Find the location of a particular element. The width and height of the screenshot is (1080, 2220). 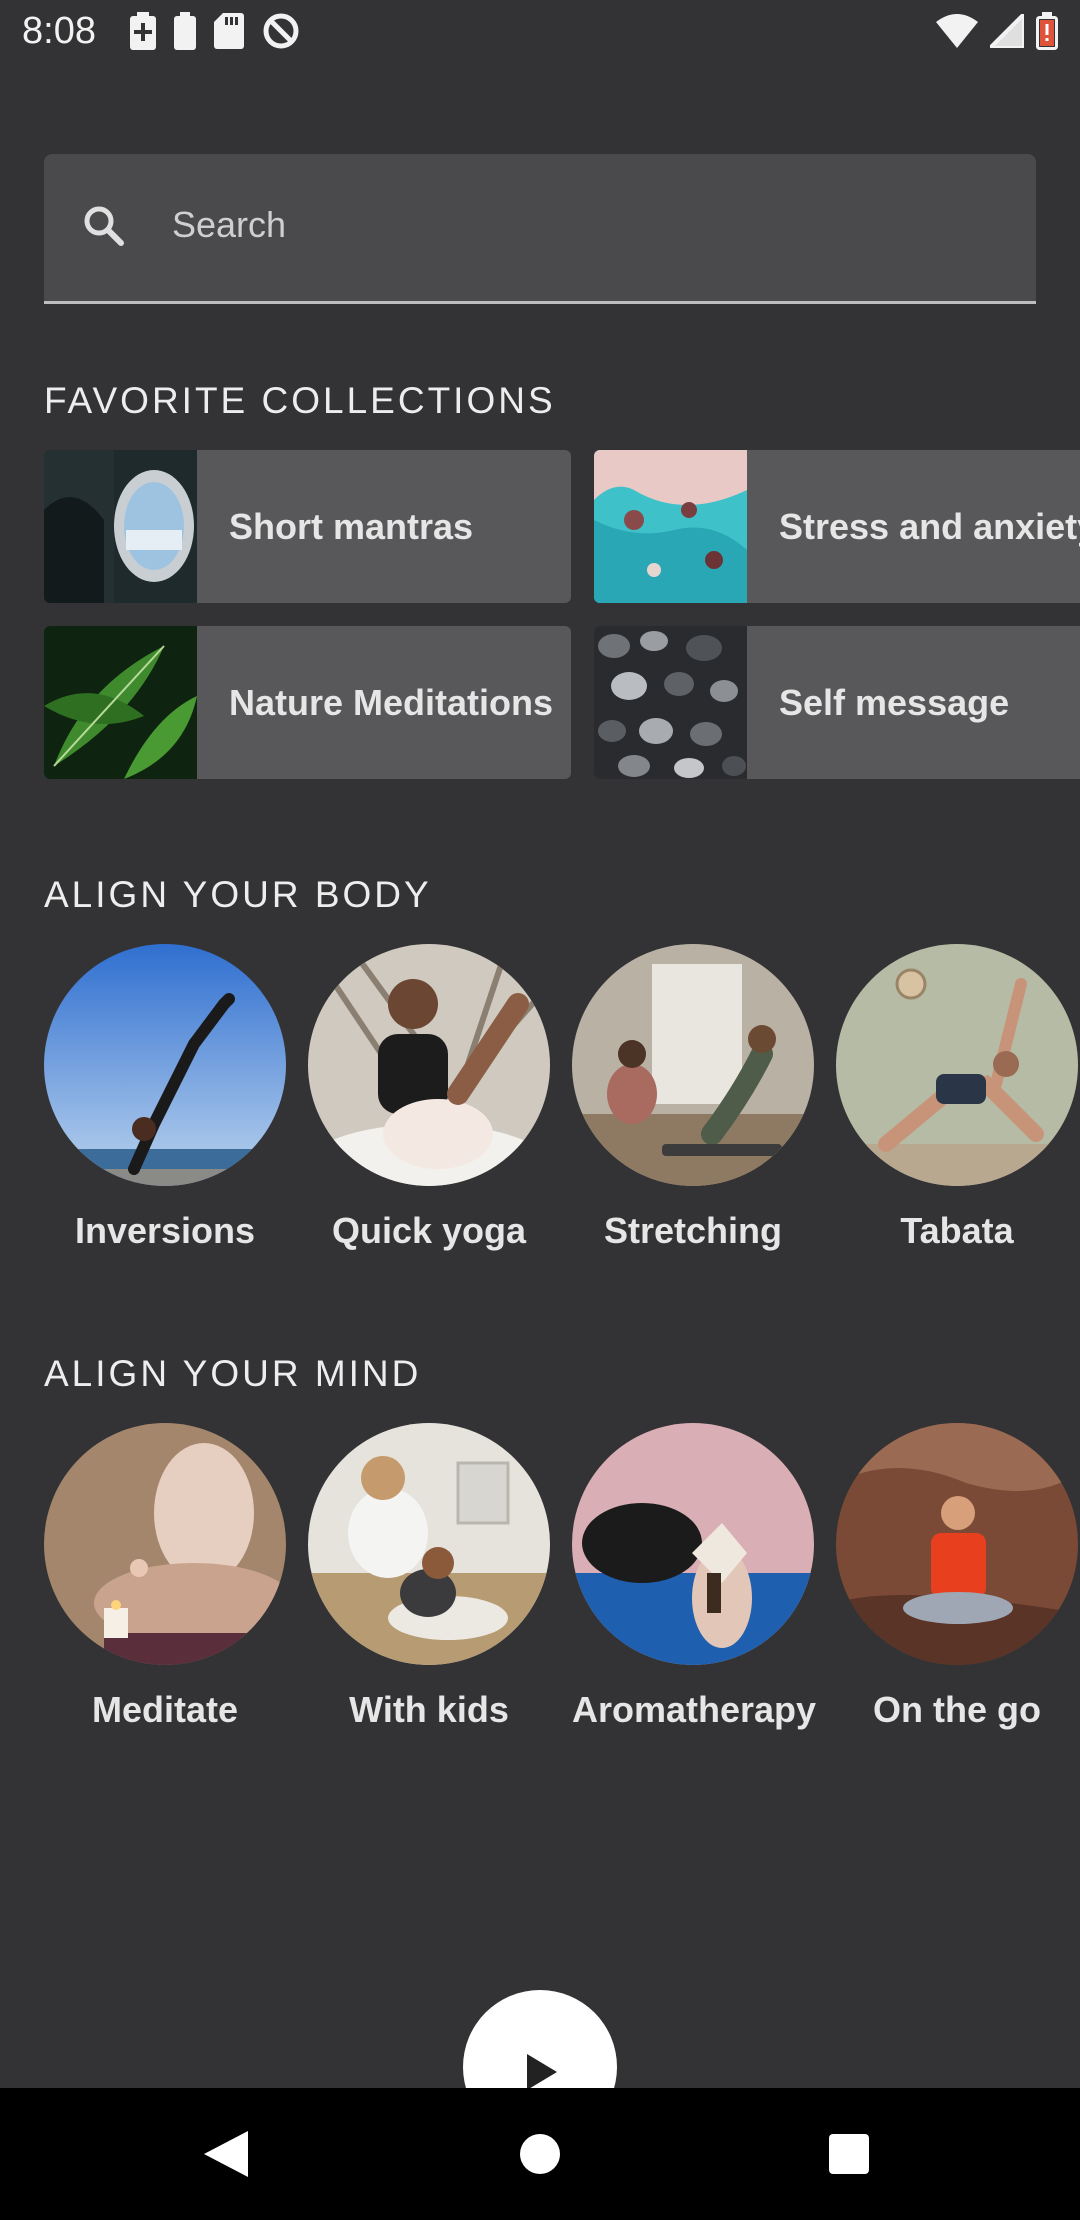

home-icon is located at coordinates (540, 2154).